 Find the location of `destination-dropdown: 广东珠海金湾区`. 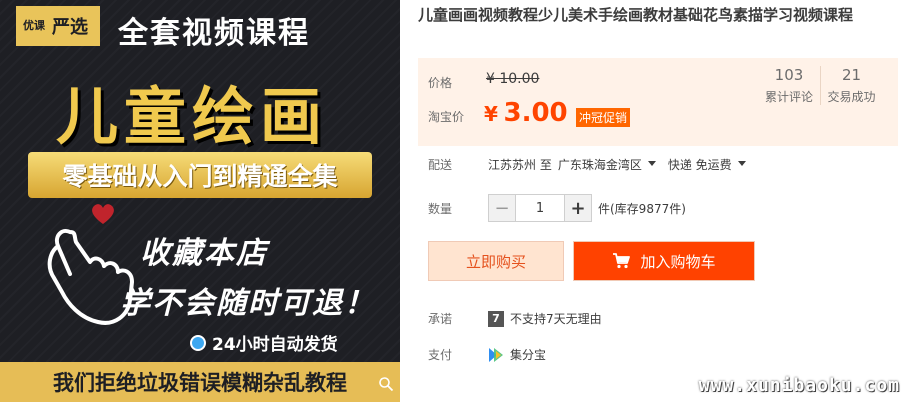

destination-dropdown: 广东珠海金湾区 is located at coordinates (613, 164).